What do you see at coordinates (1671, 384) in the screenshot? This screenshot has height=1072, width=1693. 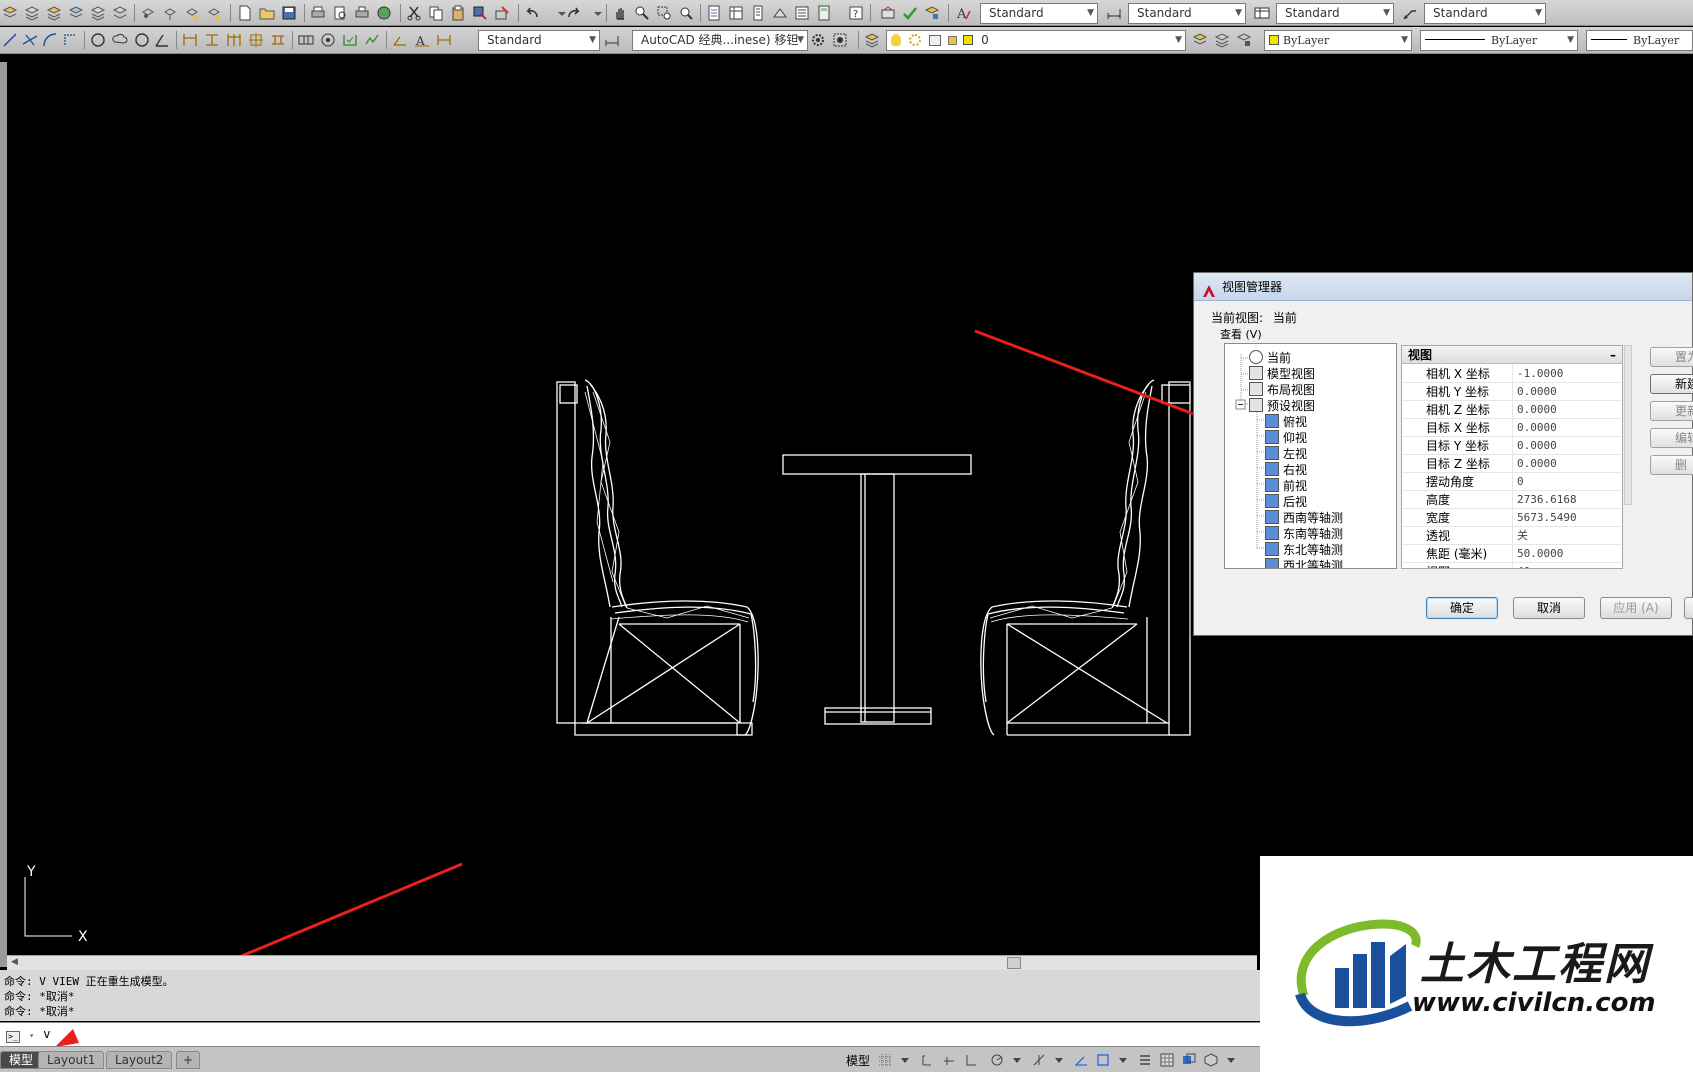 I see `new-view-button: 新建` at bounding box center [1671, 384].